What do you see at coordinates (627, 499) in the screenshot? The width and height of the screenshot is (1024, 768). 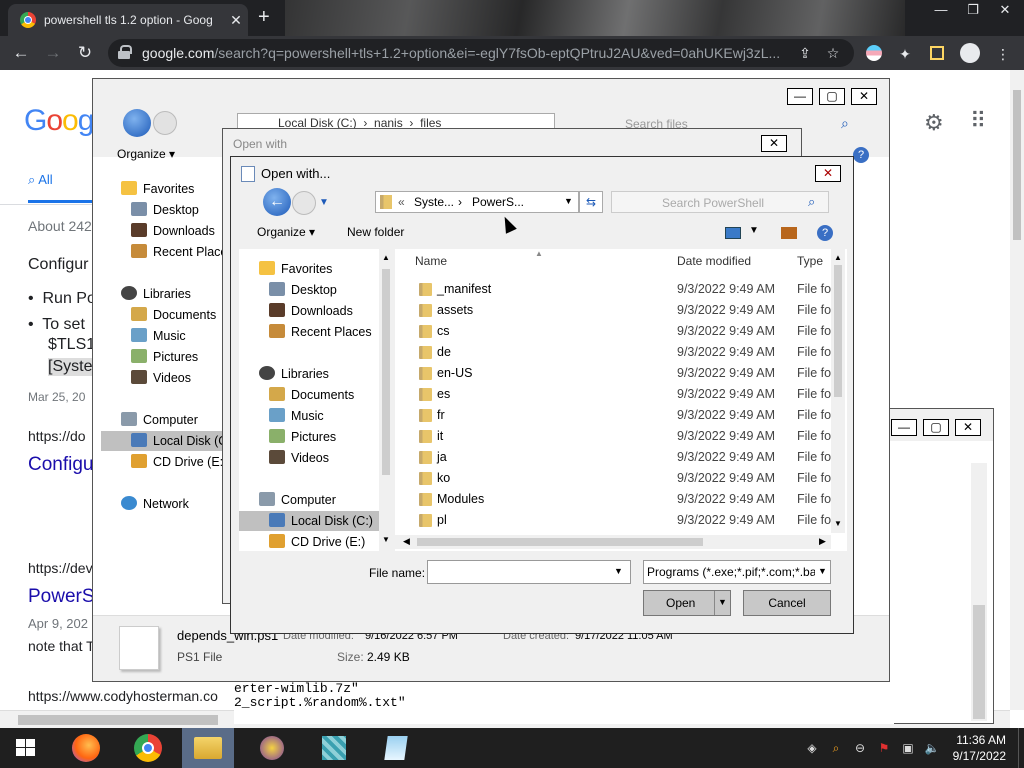 I see `file-row: Modules 9/3/2022 9:49 AM File fol` at bounding box center [627, 499].